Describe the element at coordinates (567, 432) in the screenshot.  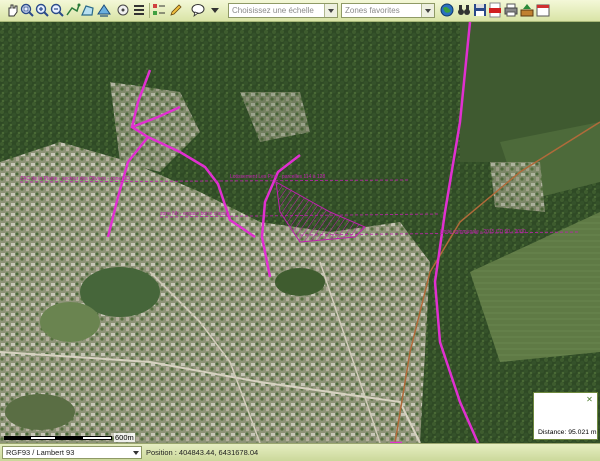
I see `distance-value: Distance: 95.021 m` at that location.